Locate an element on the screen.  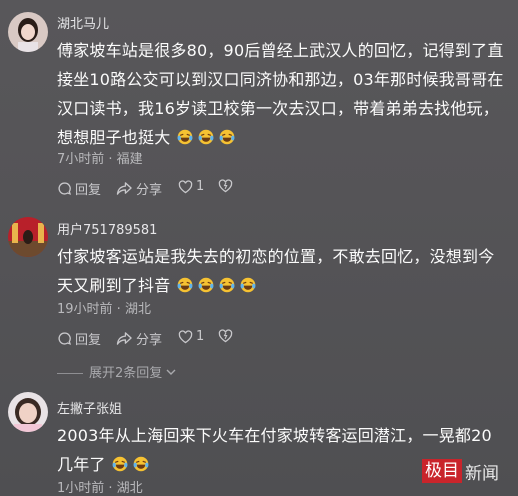
comment-line: 天又刷到了抖音 is located at coordinates (114, 285).